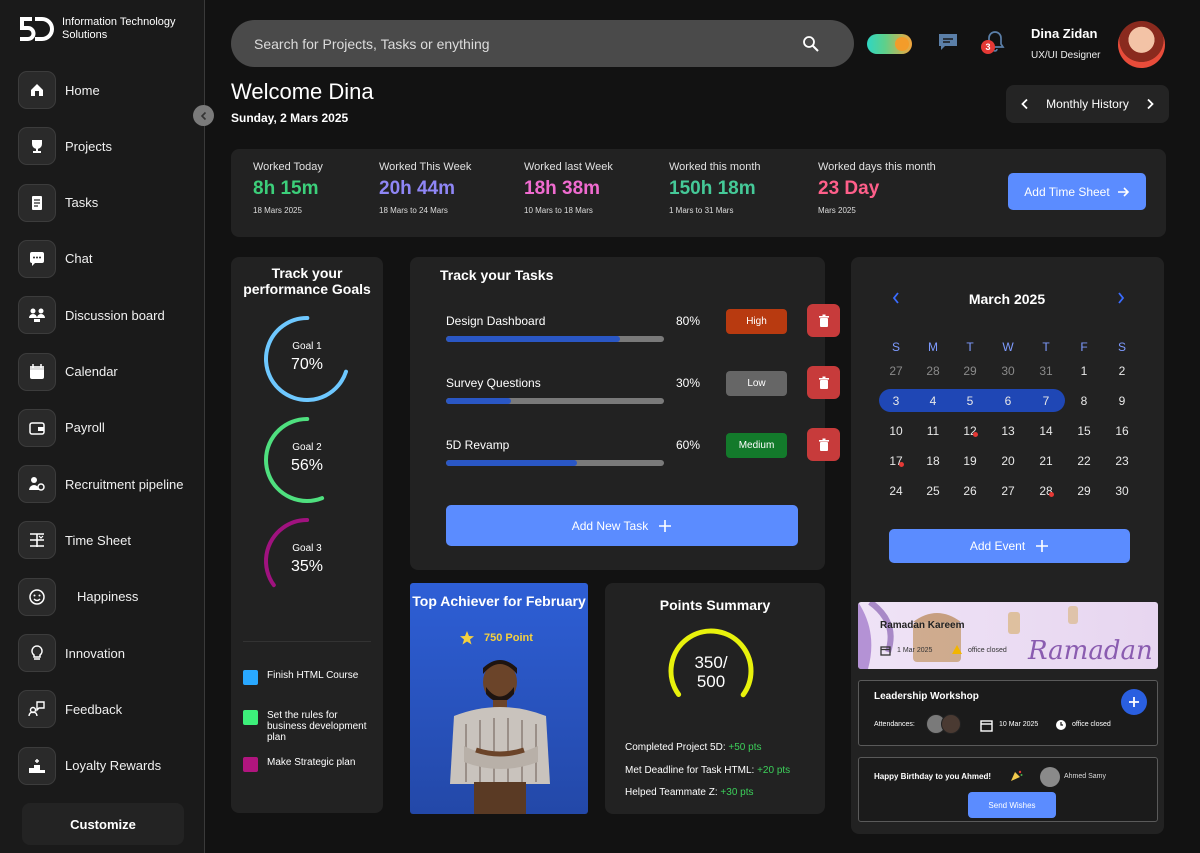 This screenshot has width=1200, height=853. What do you see at coordinates (756, 445) in the screenshot?
I see `priority-badge: Medium` at bounding box center [756, 445].